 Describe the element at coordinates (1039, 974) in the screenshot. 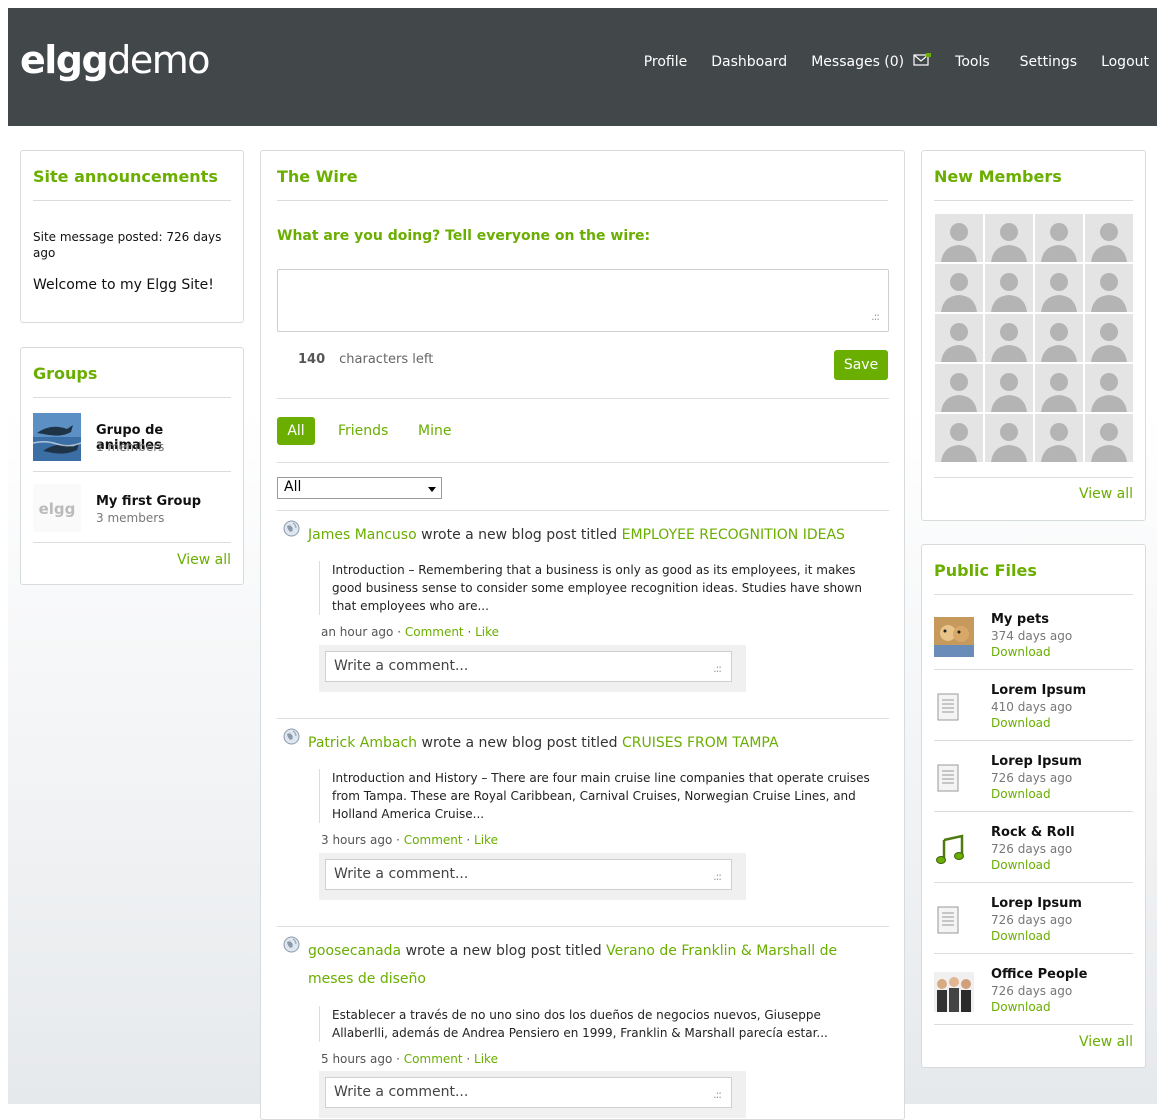

I see `file-name: Office People` at that location.